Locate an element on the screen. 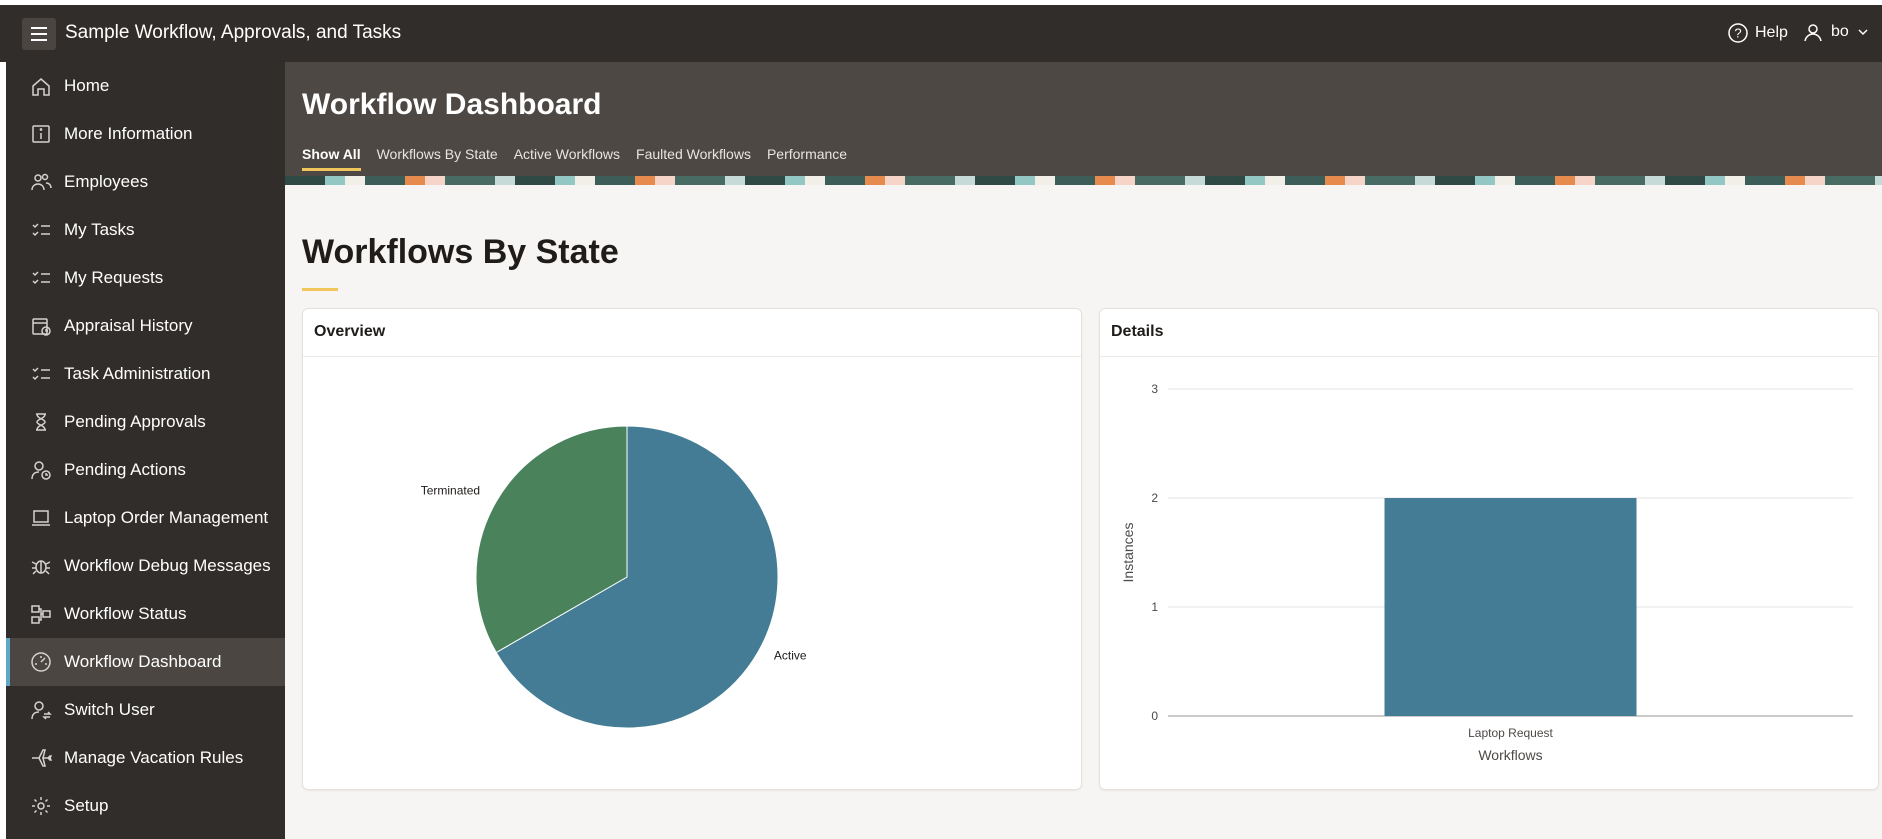  sidebar-item-label: Pending Approvals is located at coordinates (135, 421).